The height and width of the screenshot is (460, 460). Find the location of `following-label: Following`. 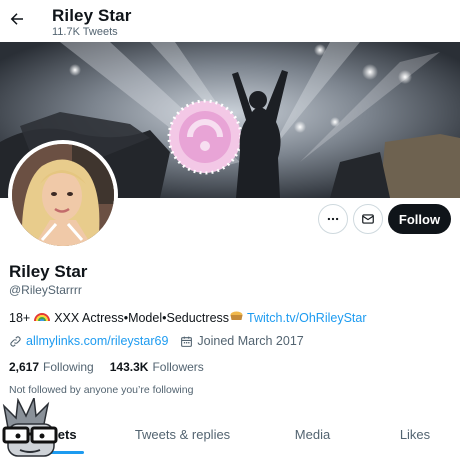

following-label: Following is located at coordinates (68, 367).